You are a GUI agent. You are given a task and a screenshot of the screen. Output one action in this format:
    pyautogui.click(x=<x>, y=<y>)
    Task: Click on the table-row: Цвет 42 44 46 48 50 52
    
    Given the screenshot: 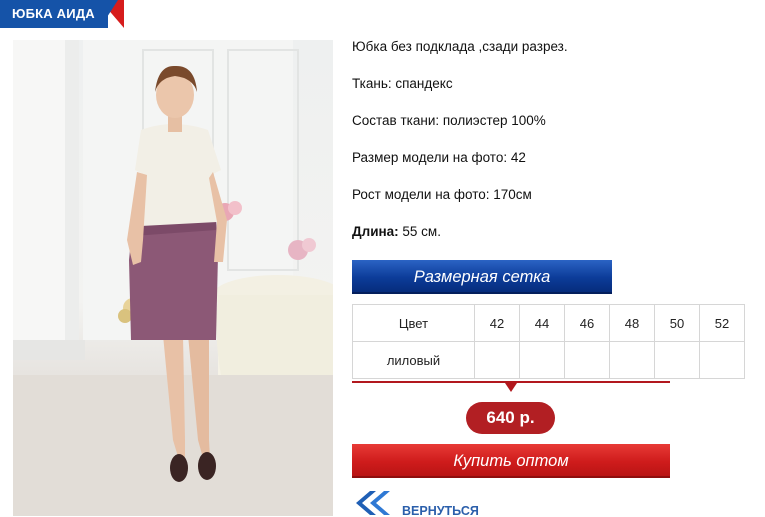 What is the action you would take?
    pyautogui.click(x=548, y=323)
    